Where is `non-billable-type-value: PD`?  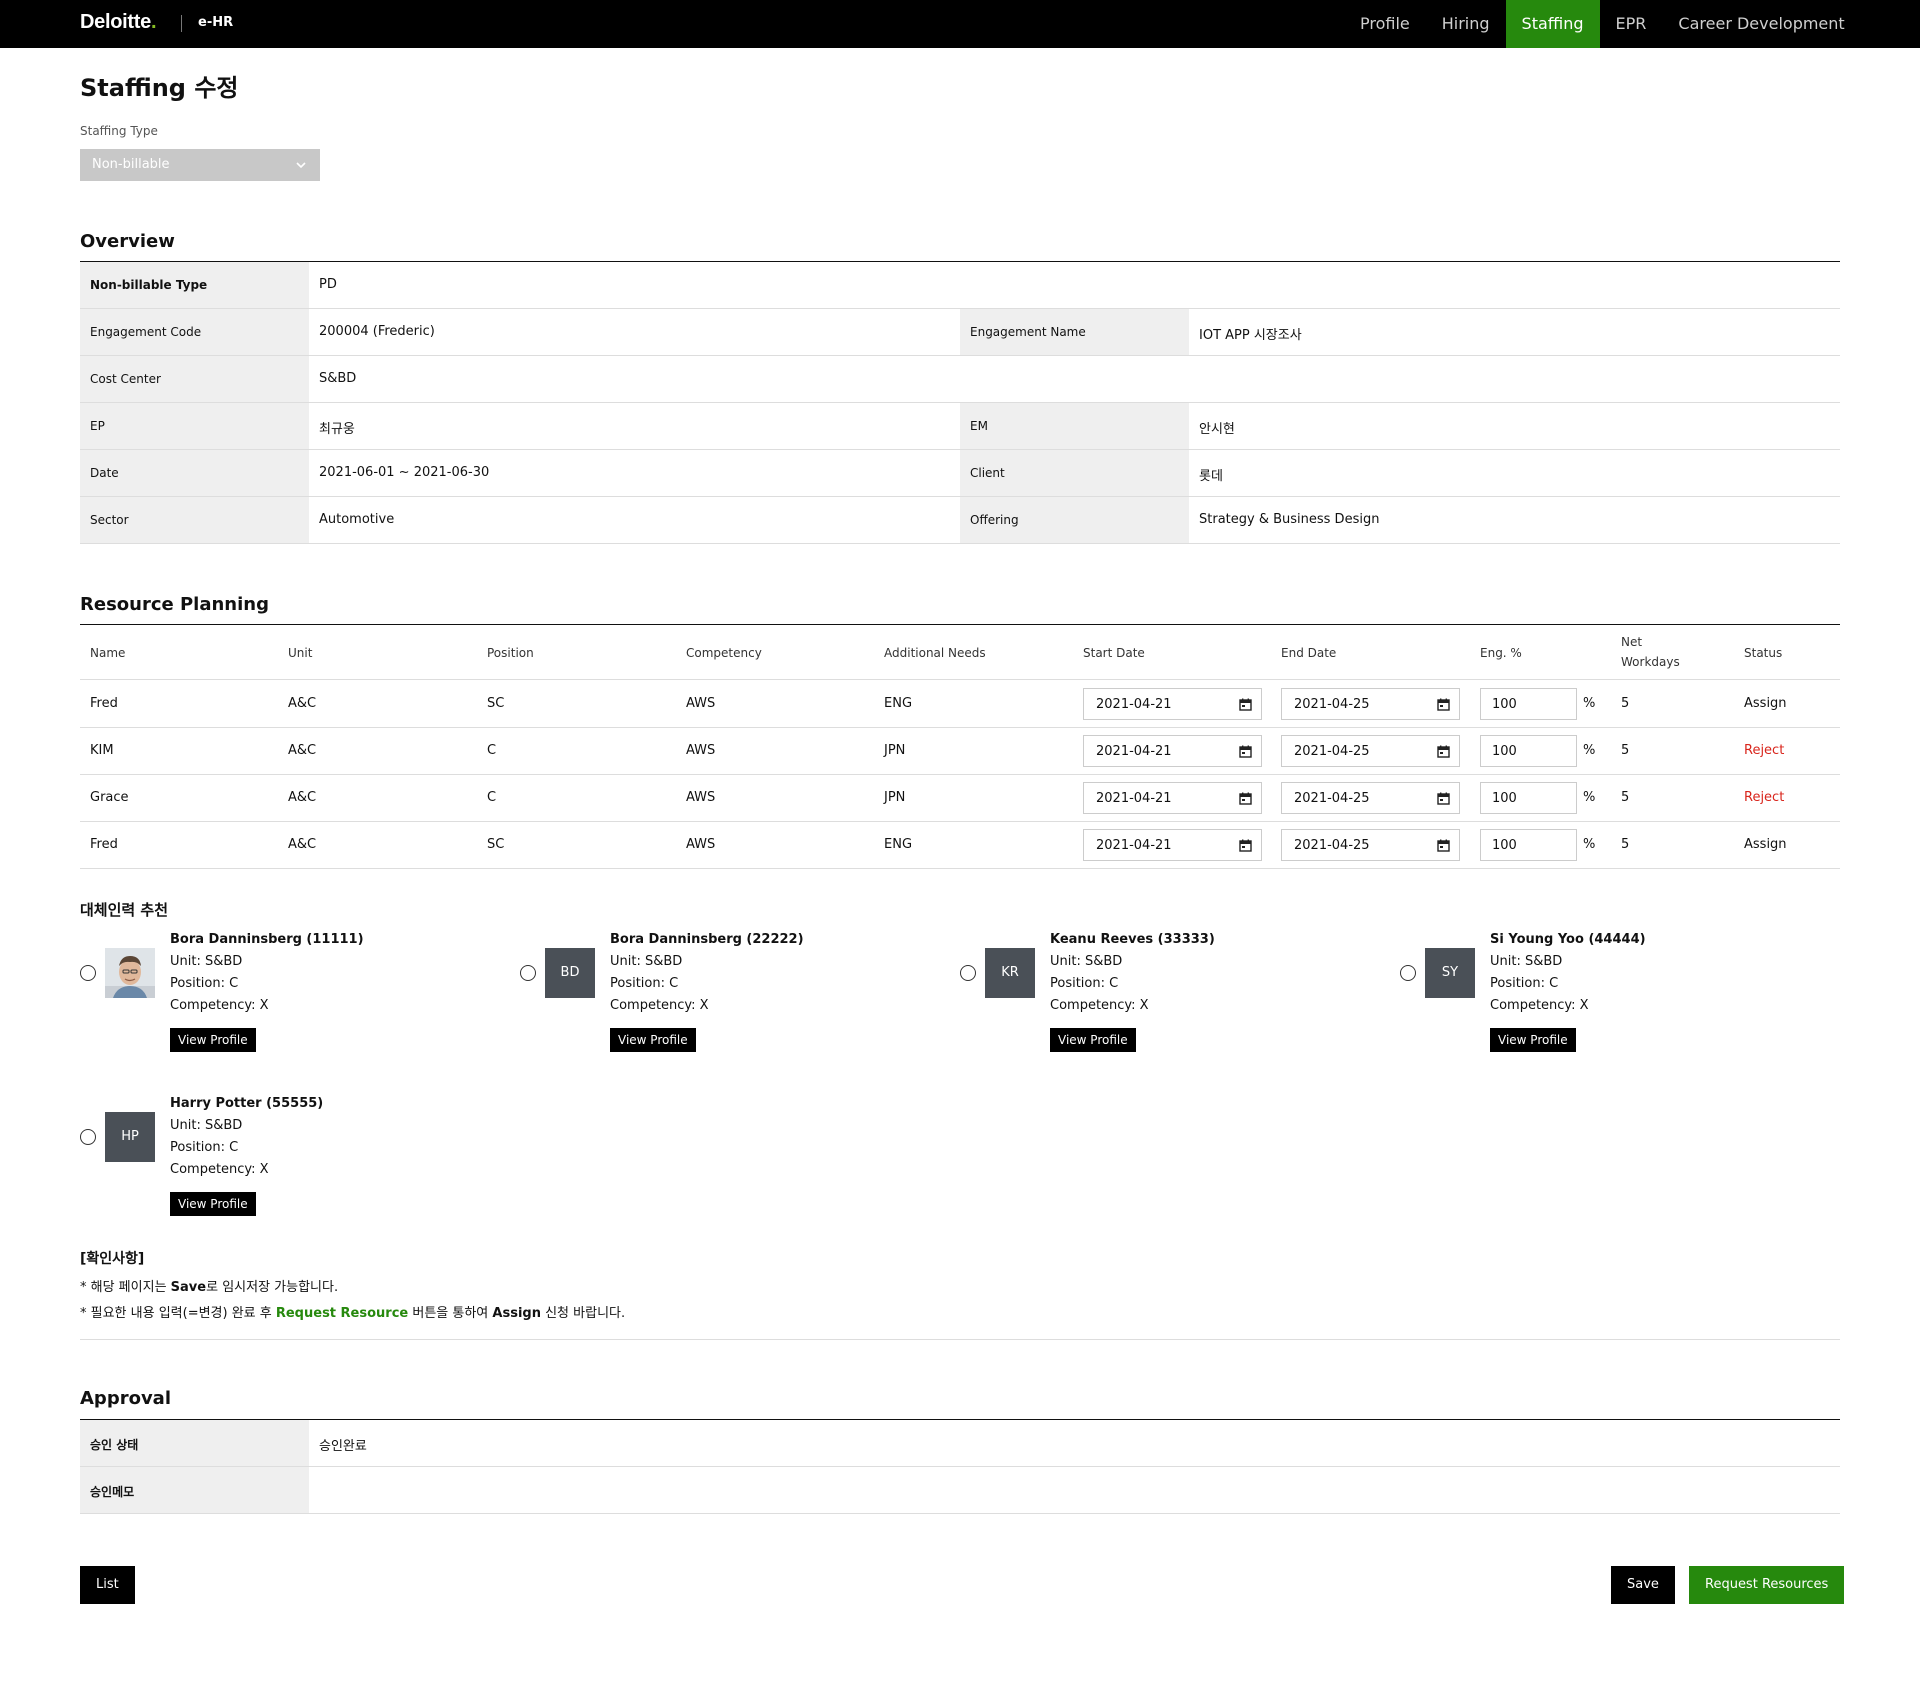 non-billable-type-value: PD is located at coordinates (328, 284).